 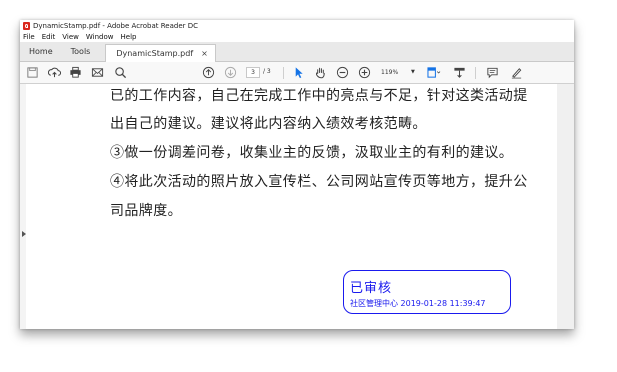 I want to click on save-icon, so click(x=32, y=72).